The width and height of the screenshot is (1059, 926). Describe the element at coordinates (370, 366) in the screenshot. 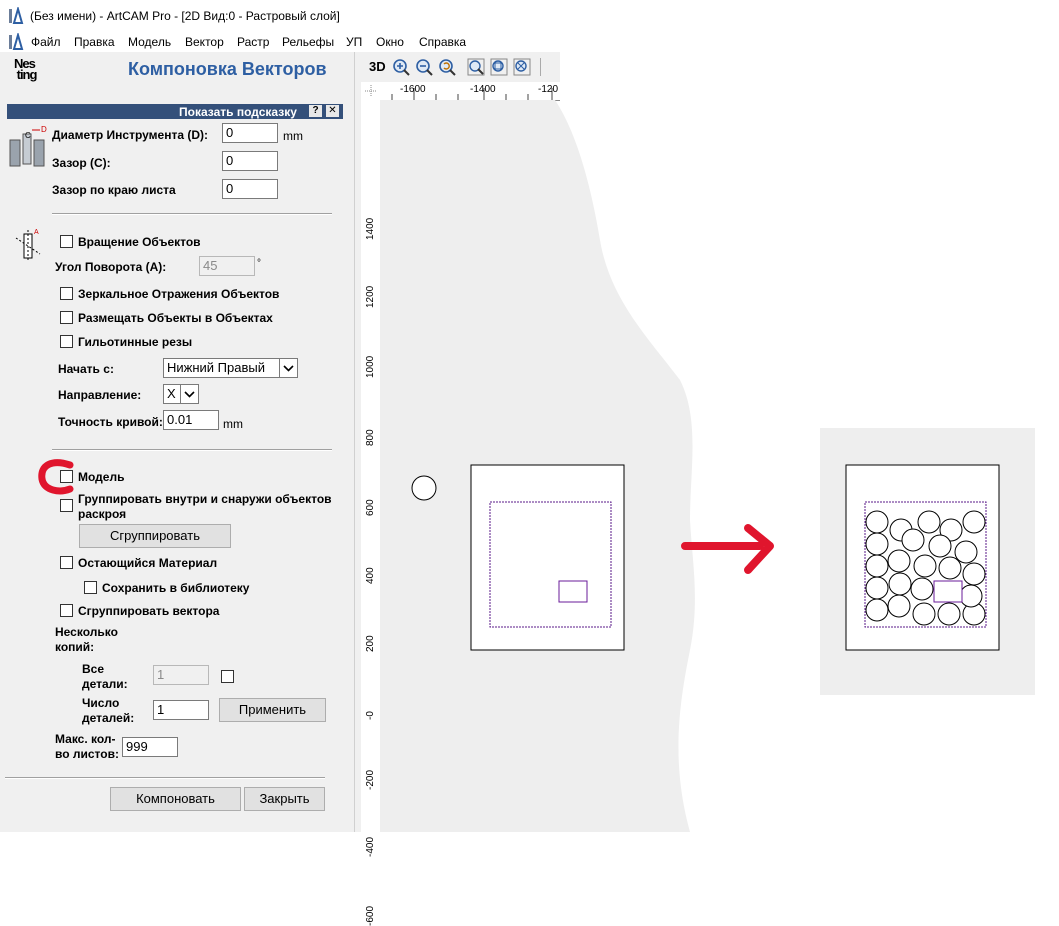

I see `ruler-left-label: 1000` at that location.